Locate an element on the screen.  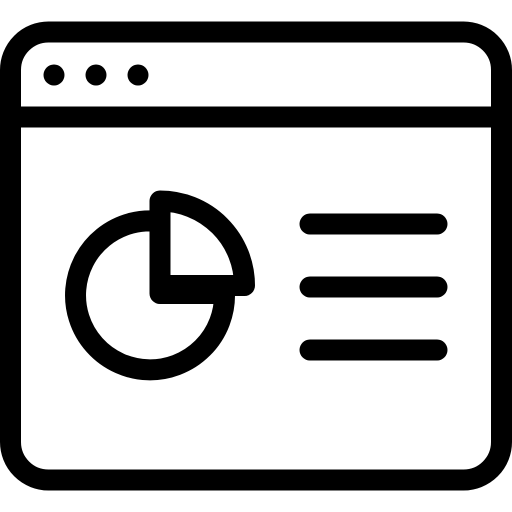
window-control-dots is located at coordinates (96, 75).